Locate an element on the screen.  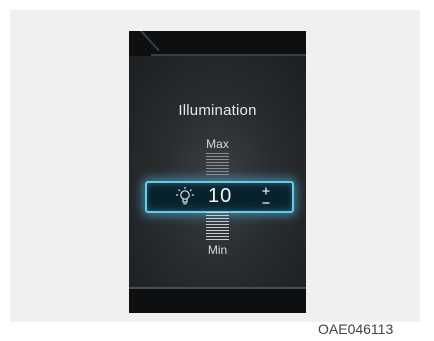
illumination-title: Illumination is located at coordinates (217, 110).